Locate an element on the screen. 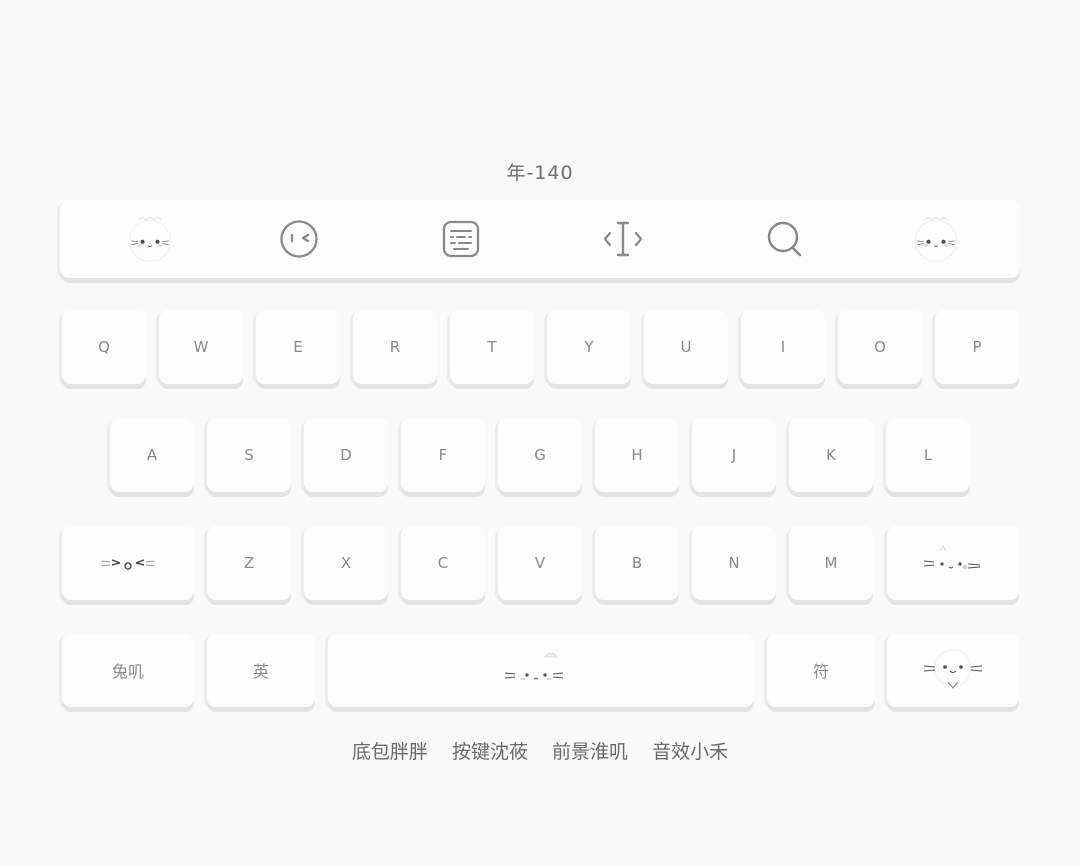  key-v: V is located at coordinates (540, 563).